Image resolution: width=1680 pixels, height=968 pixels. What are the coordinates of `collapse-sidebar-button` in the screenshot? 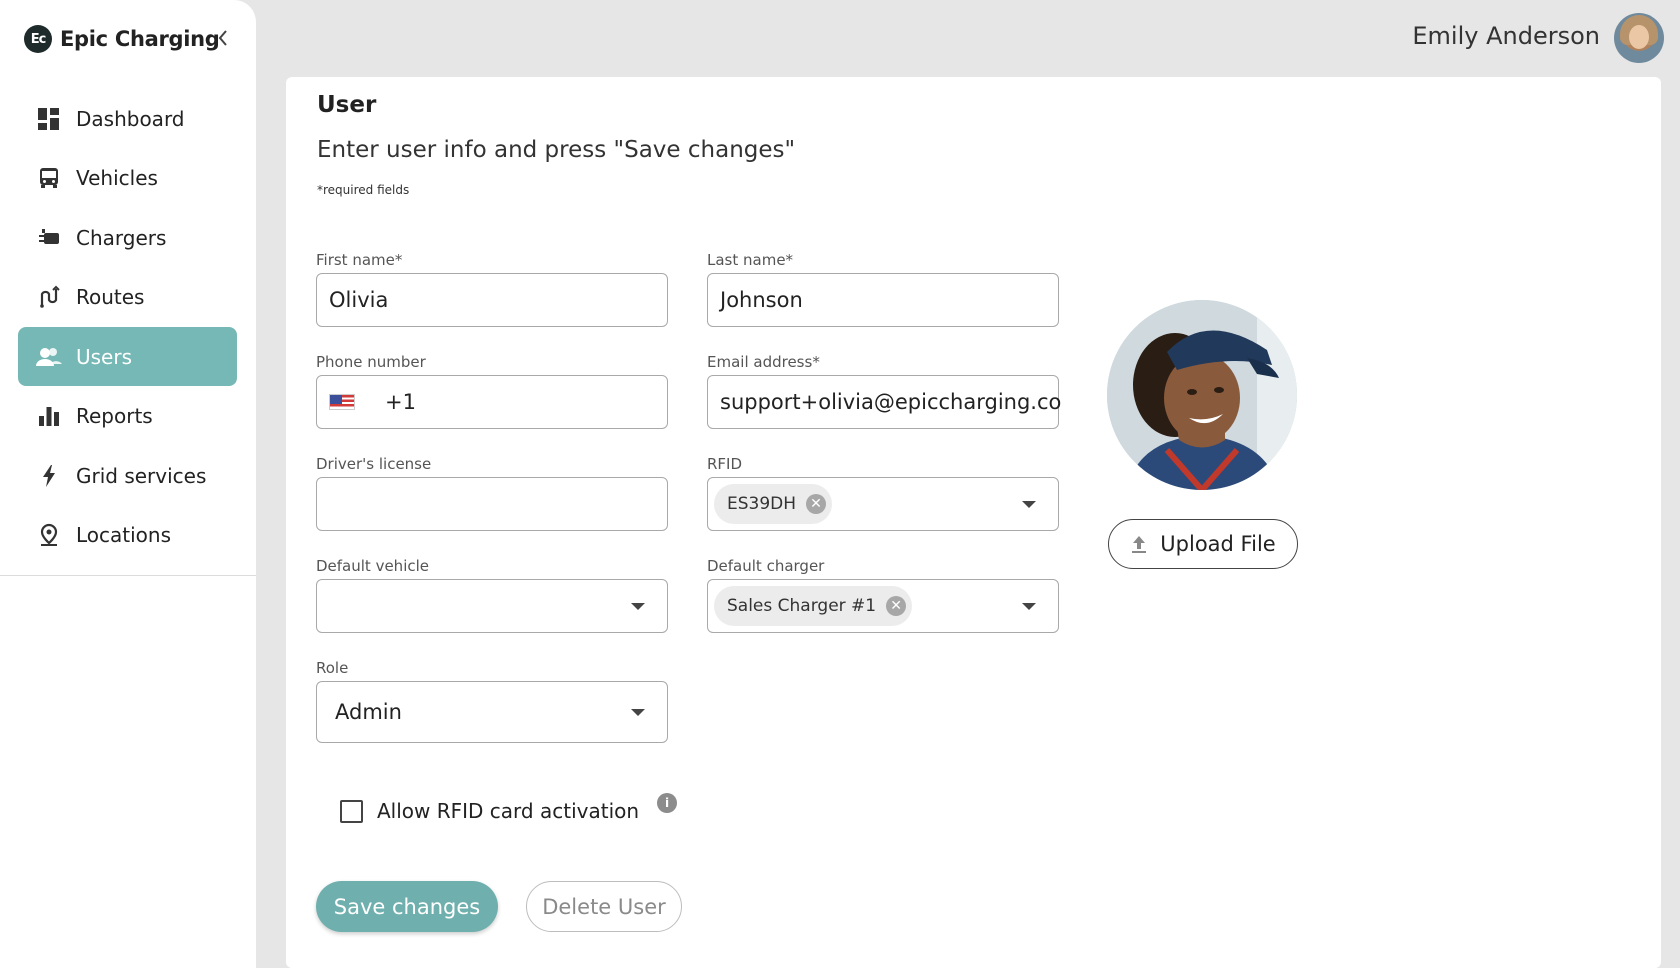 It's located at (223, 38).